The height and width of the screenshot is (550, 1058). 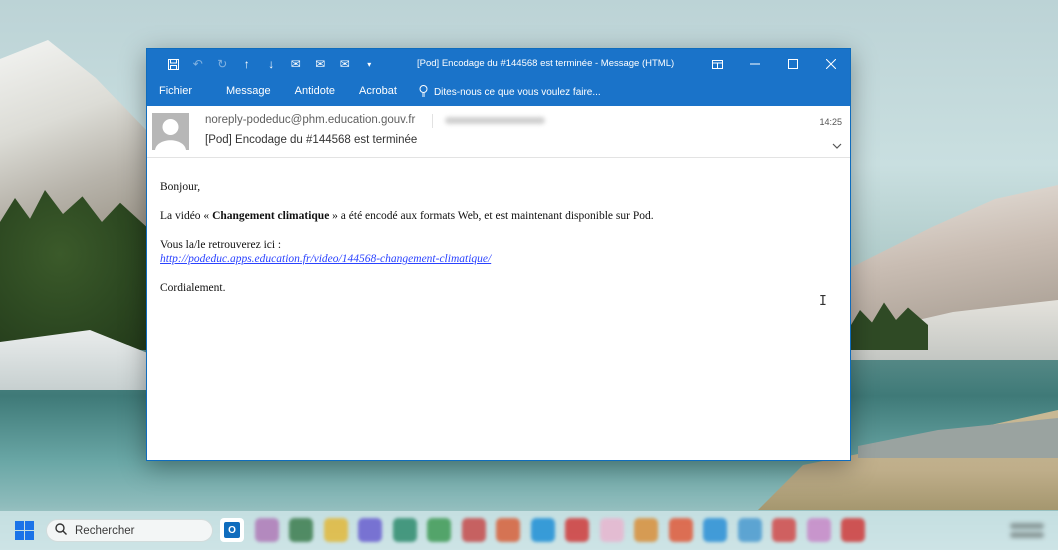 What do you see at coordinates (198, 64) in the screenshot?
I see `undo-icon: ↶` at bounding box center [198, 64].